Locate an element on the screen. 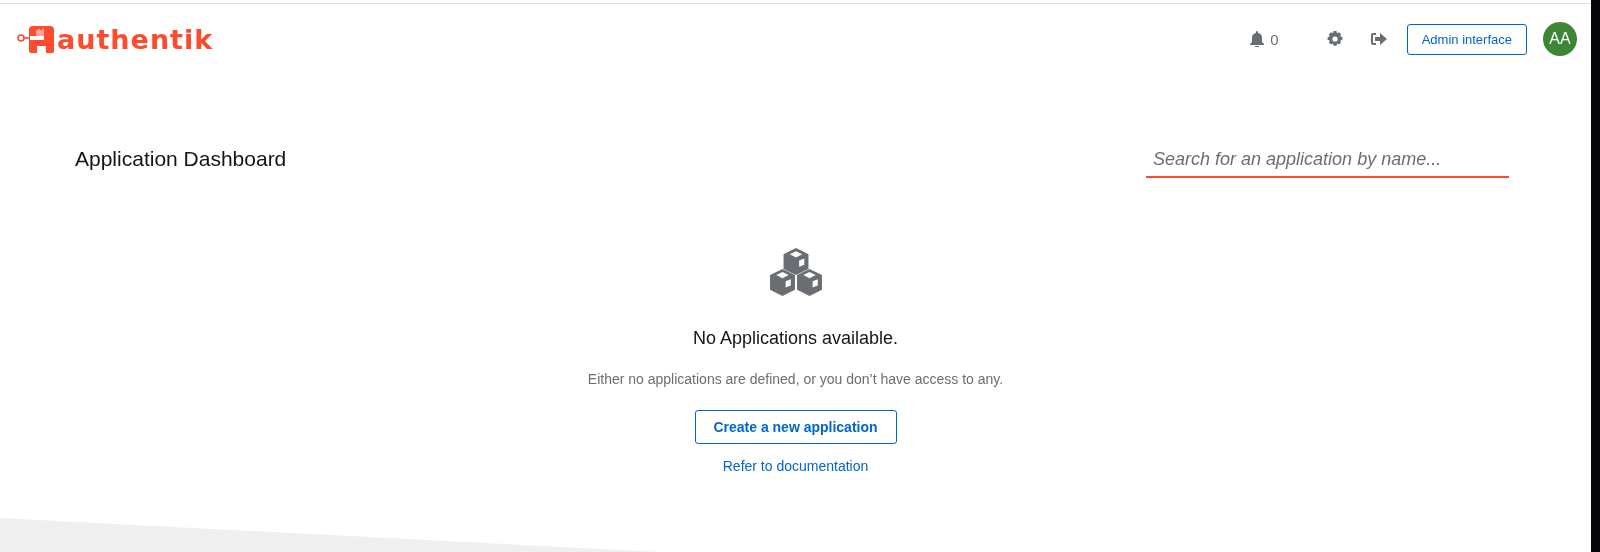 This screenshot has width=1600, height=552. settings-icon is located at coordinates (1334, 39).